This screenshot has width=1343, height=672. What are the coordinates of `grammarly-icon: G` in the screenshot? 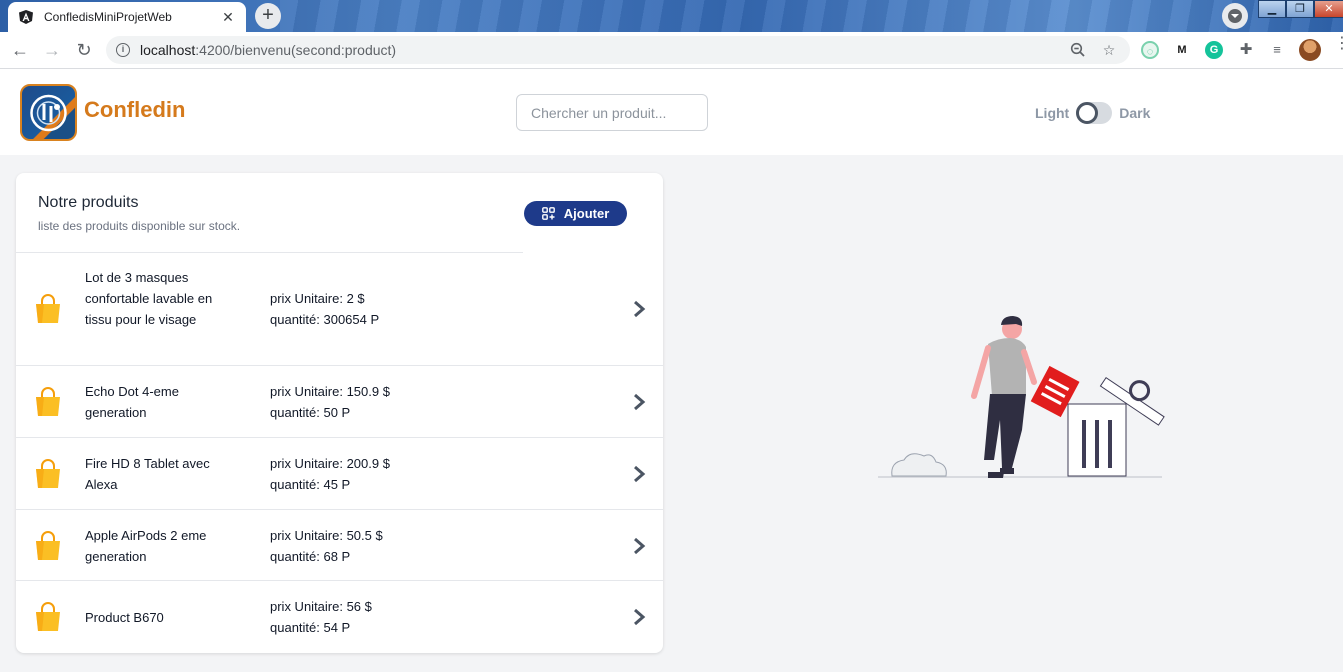 It's located at (1214, 50).